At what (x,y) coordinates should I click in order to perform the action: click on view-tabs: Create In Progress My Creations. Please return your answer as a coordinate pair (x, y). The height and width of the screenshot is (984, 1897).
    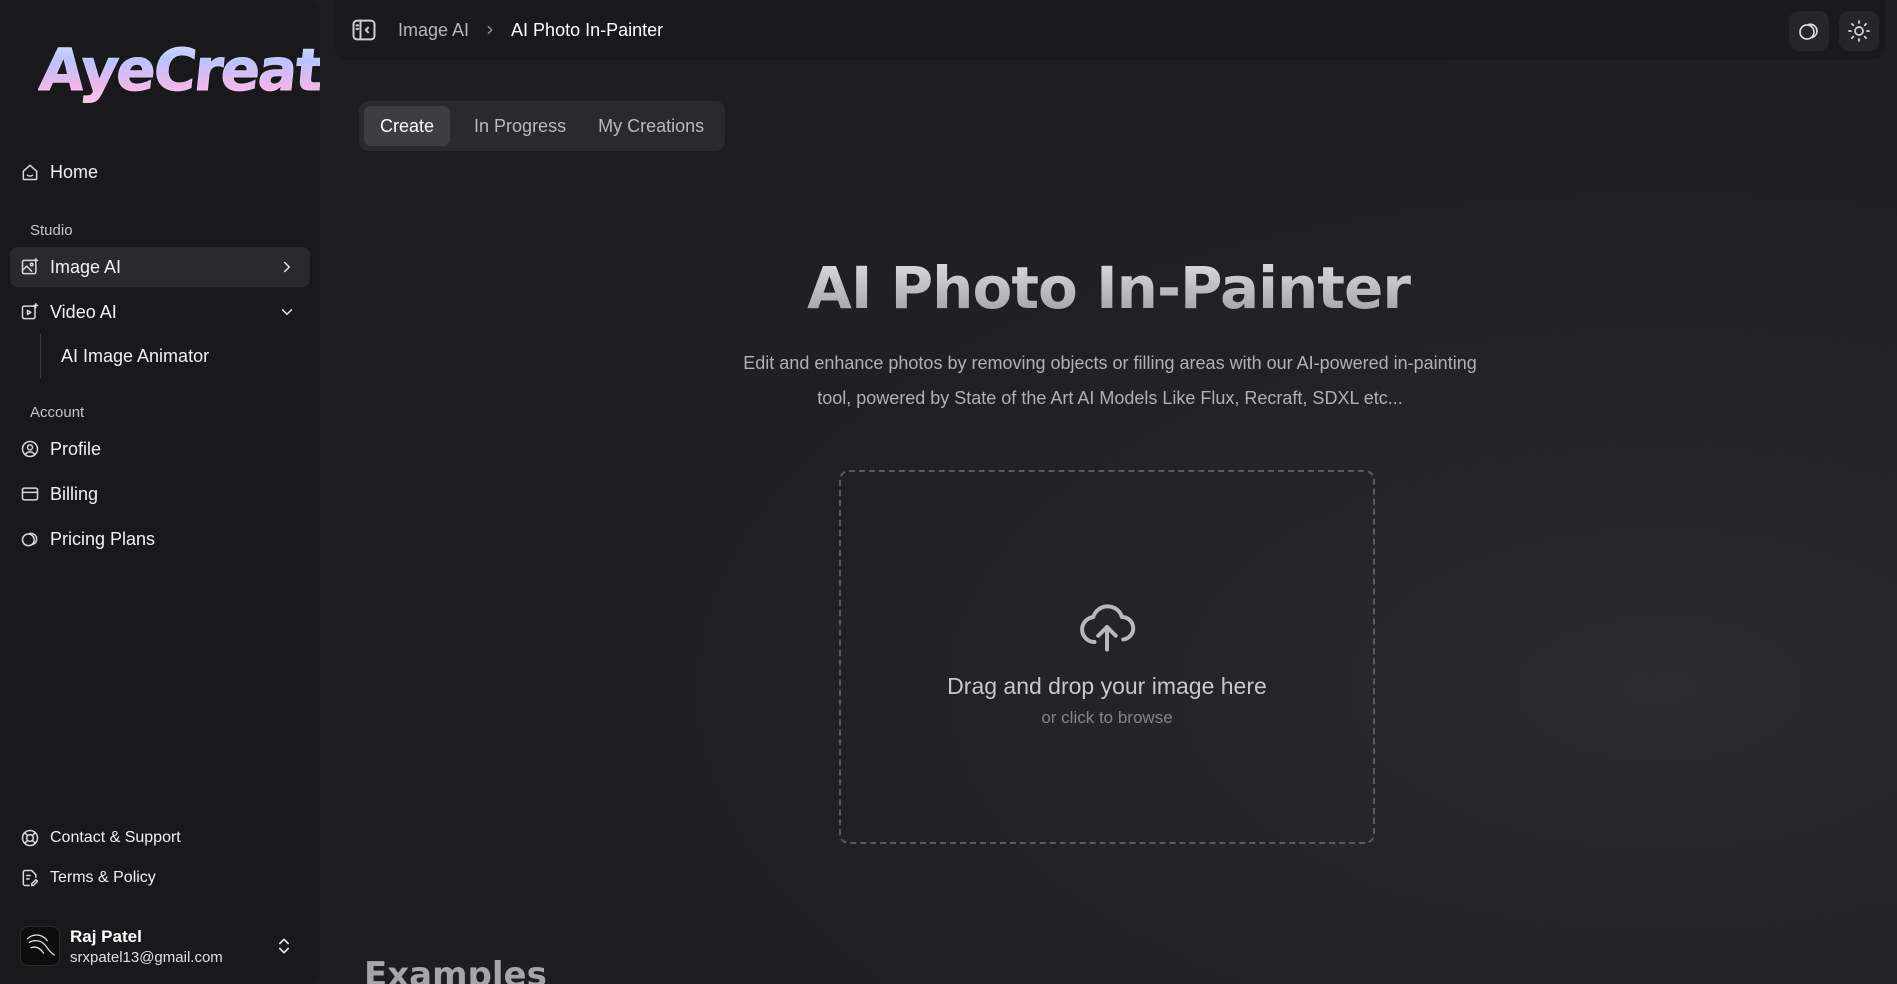
    Looking at the image, I should click on (542, 126).